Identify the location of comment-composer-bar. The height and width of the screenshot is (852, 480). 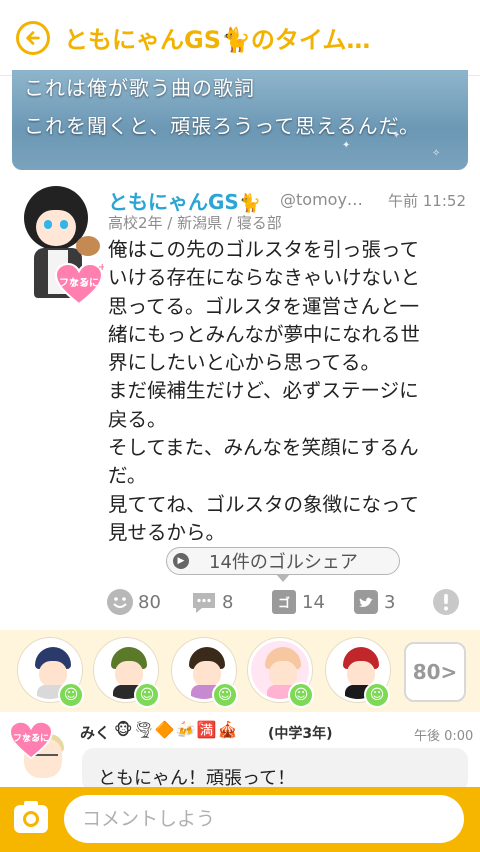
(240, 819).